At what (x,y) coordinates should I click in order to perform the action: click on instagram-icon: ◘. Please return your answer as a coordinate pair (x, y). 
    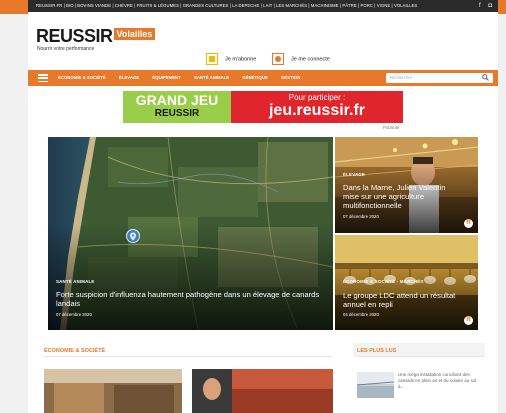
    Looking at the image, I should click on (490, 6).